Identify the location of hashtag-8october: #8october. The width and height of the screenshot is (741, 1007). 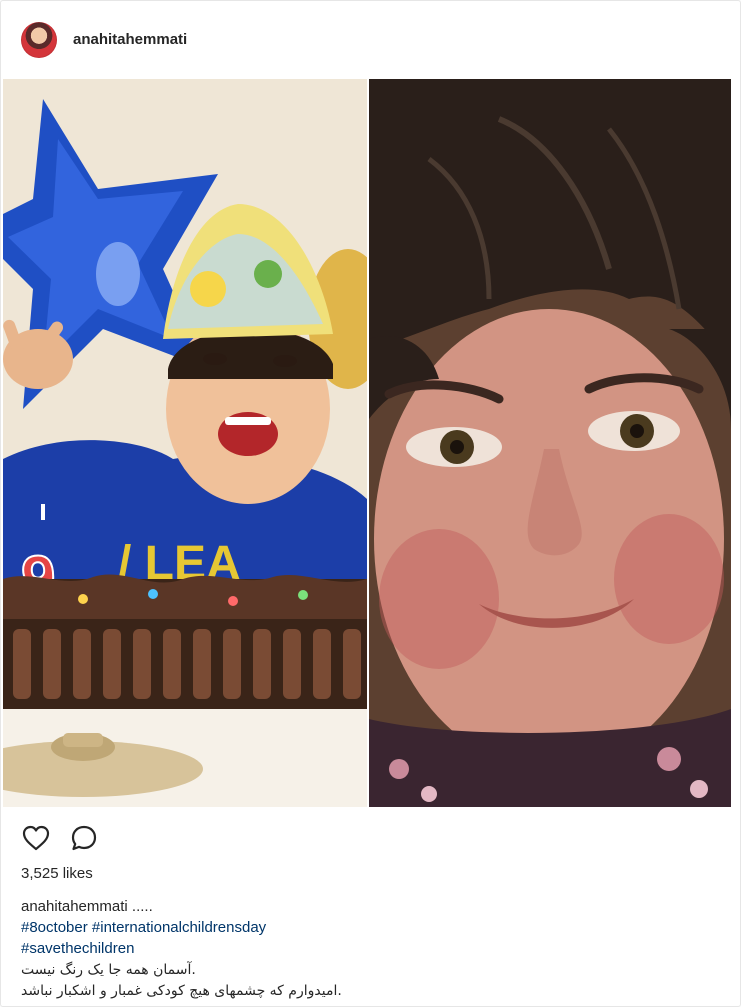
(54, 927).